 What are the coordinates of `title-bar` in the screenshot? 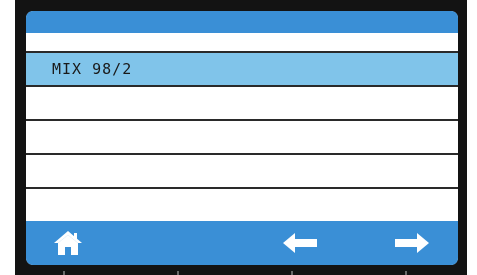 It's located at (242, 22).